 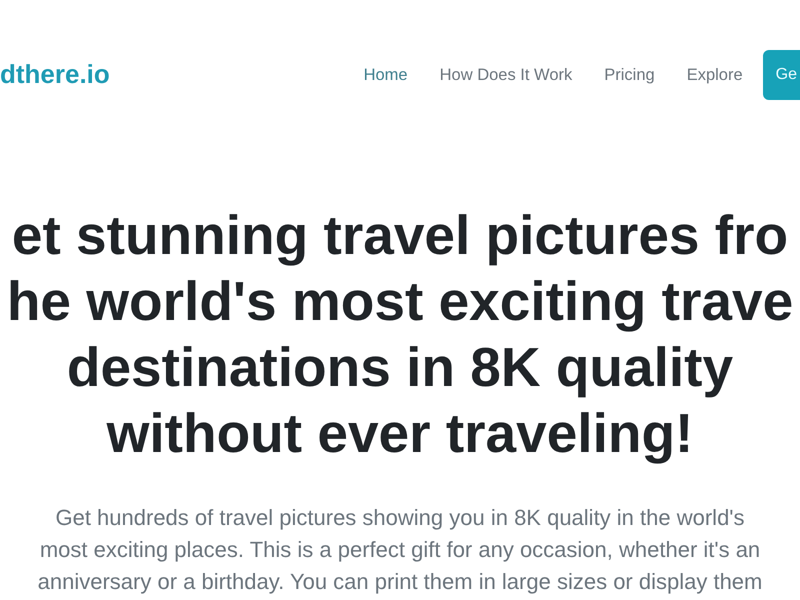 I want to click on nav-link: Explore, so click(x=714, y=75).